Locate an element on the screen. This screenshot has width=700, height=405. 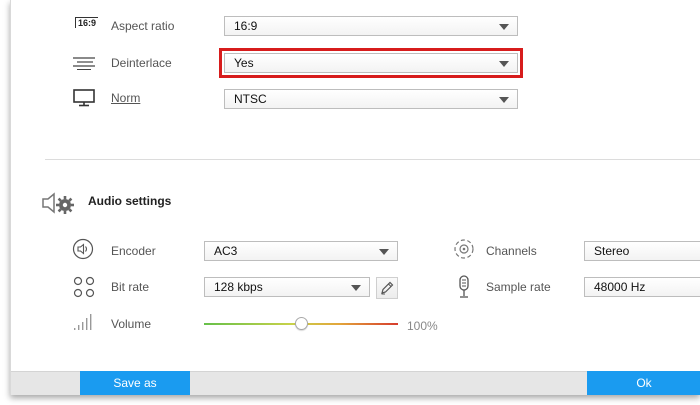
sample-rate-select: 48000 Hz is located at coordinates (642, 287).